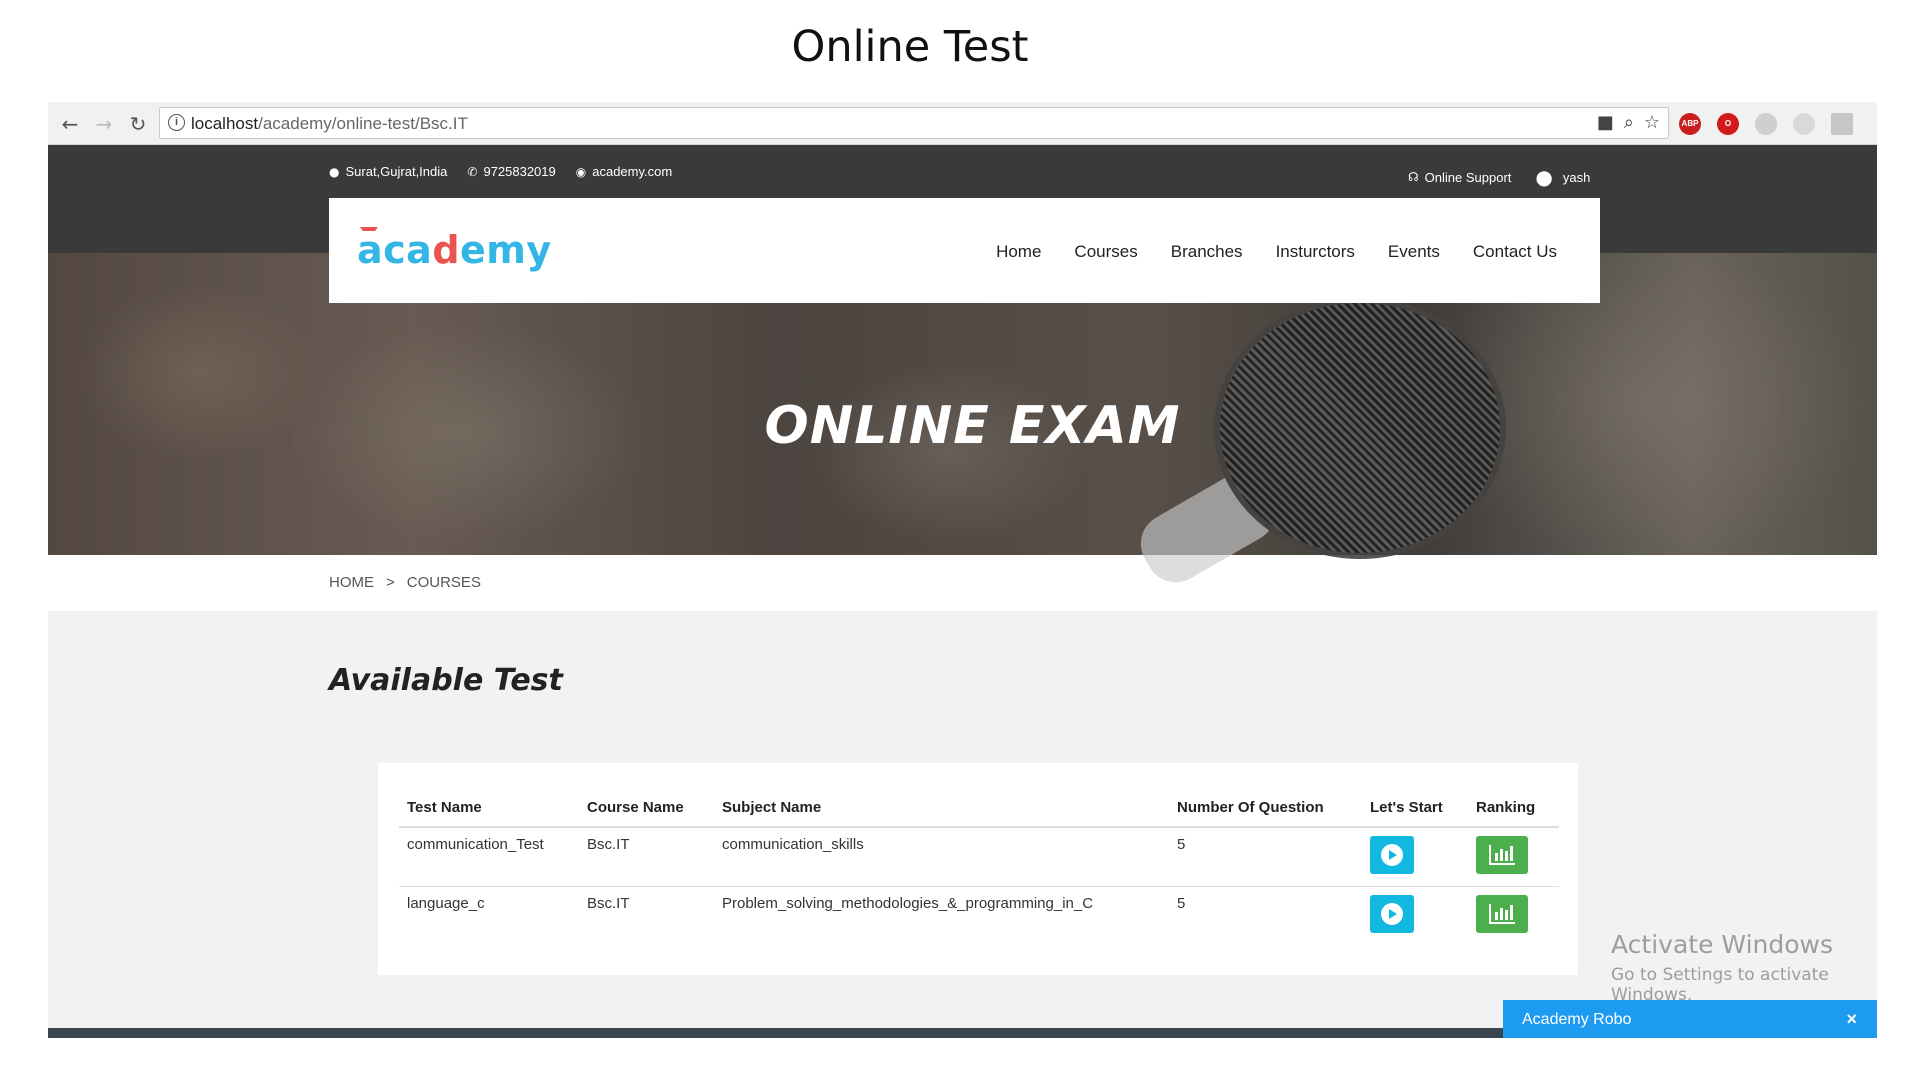  Describe the element at coordinates (334, 171) in the screenshot. I see `location-pin-icon: ●` at that location.